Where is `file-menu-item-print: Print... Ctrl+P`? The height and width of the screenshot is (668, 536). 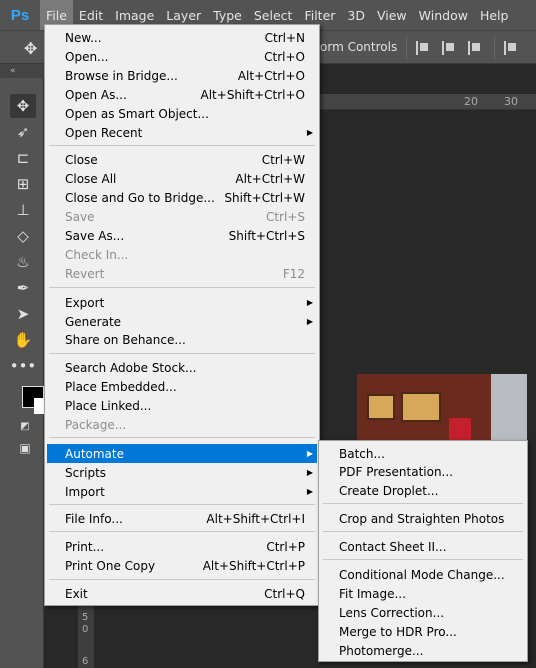
file-menu-item-print: Print... Ctrl+P is located at coordinates (182, 546).